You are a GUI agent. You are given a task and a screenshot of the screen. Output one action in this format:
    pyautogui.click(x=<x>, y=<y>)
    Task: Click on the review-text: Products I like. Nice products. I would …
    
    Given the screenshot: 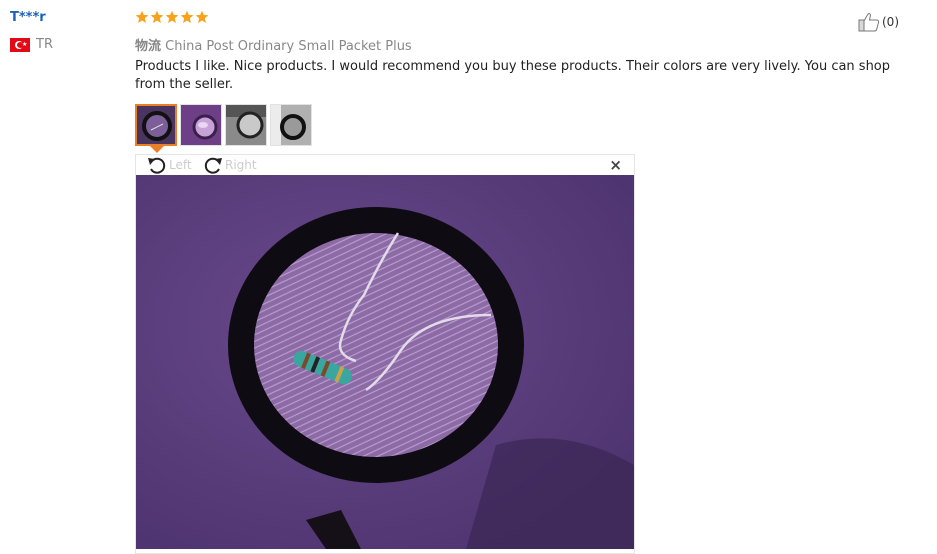 What is the action you would take?
    pyautogui.click(x=513, y=75)
    